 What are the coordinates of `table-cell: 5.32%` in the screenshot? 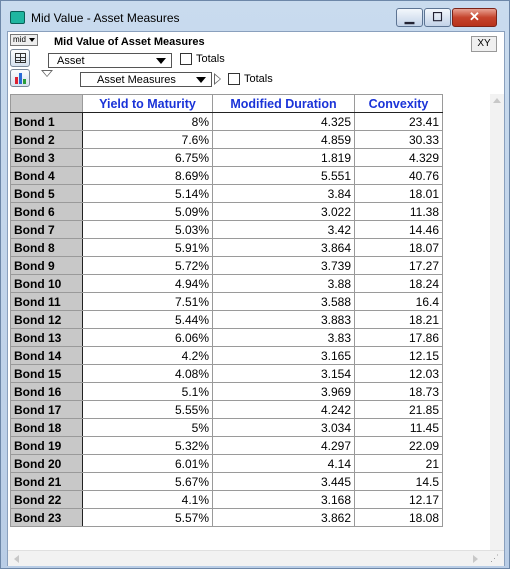 It's located at (147, 445).